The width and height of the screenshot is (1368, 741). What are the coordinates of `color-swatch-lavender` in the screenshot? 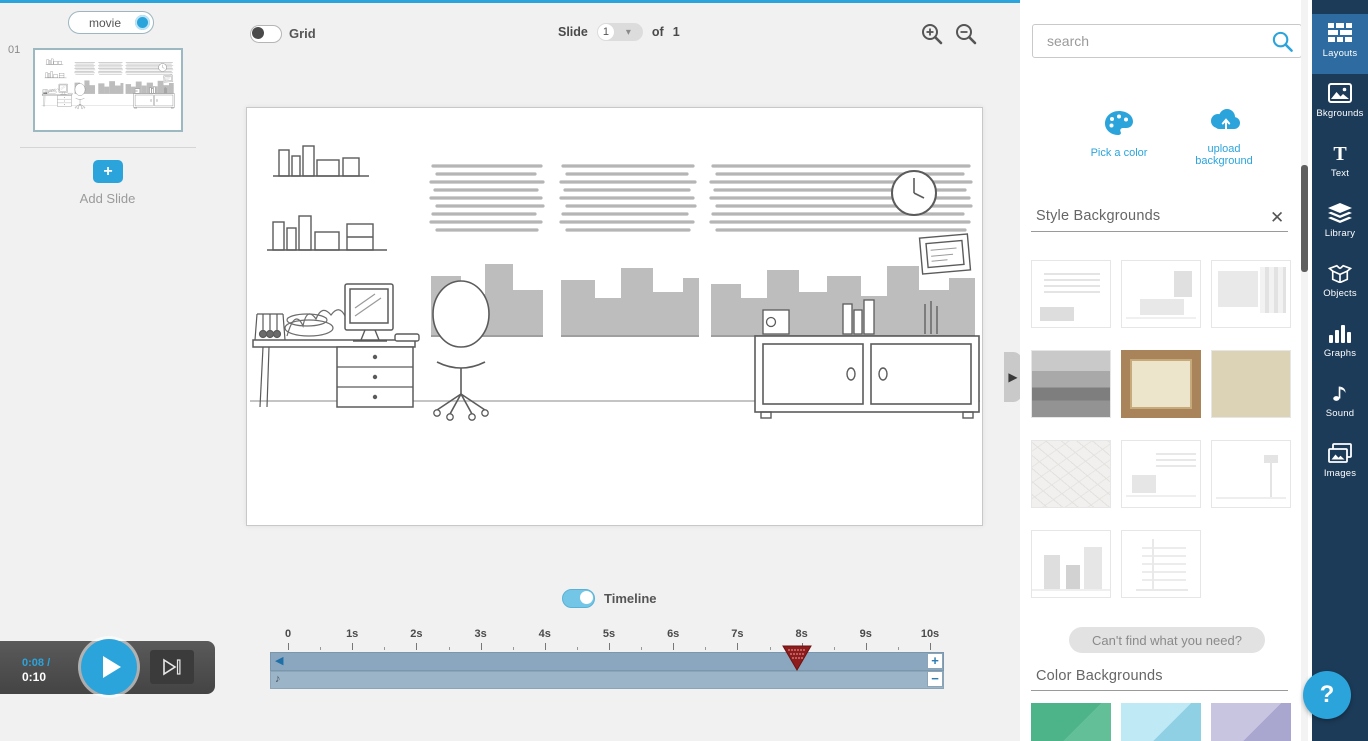 It's located at (1251, 722).